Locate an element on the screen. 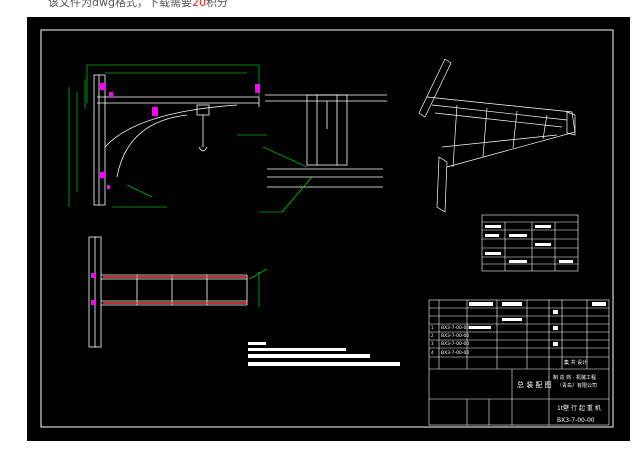 This screenshot has width=639, height=457. part-no-2: 2 is located at coordinates (432, 335).